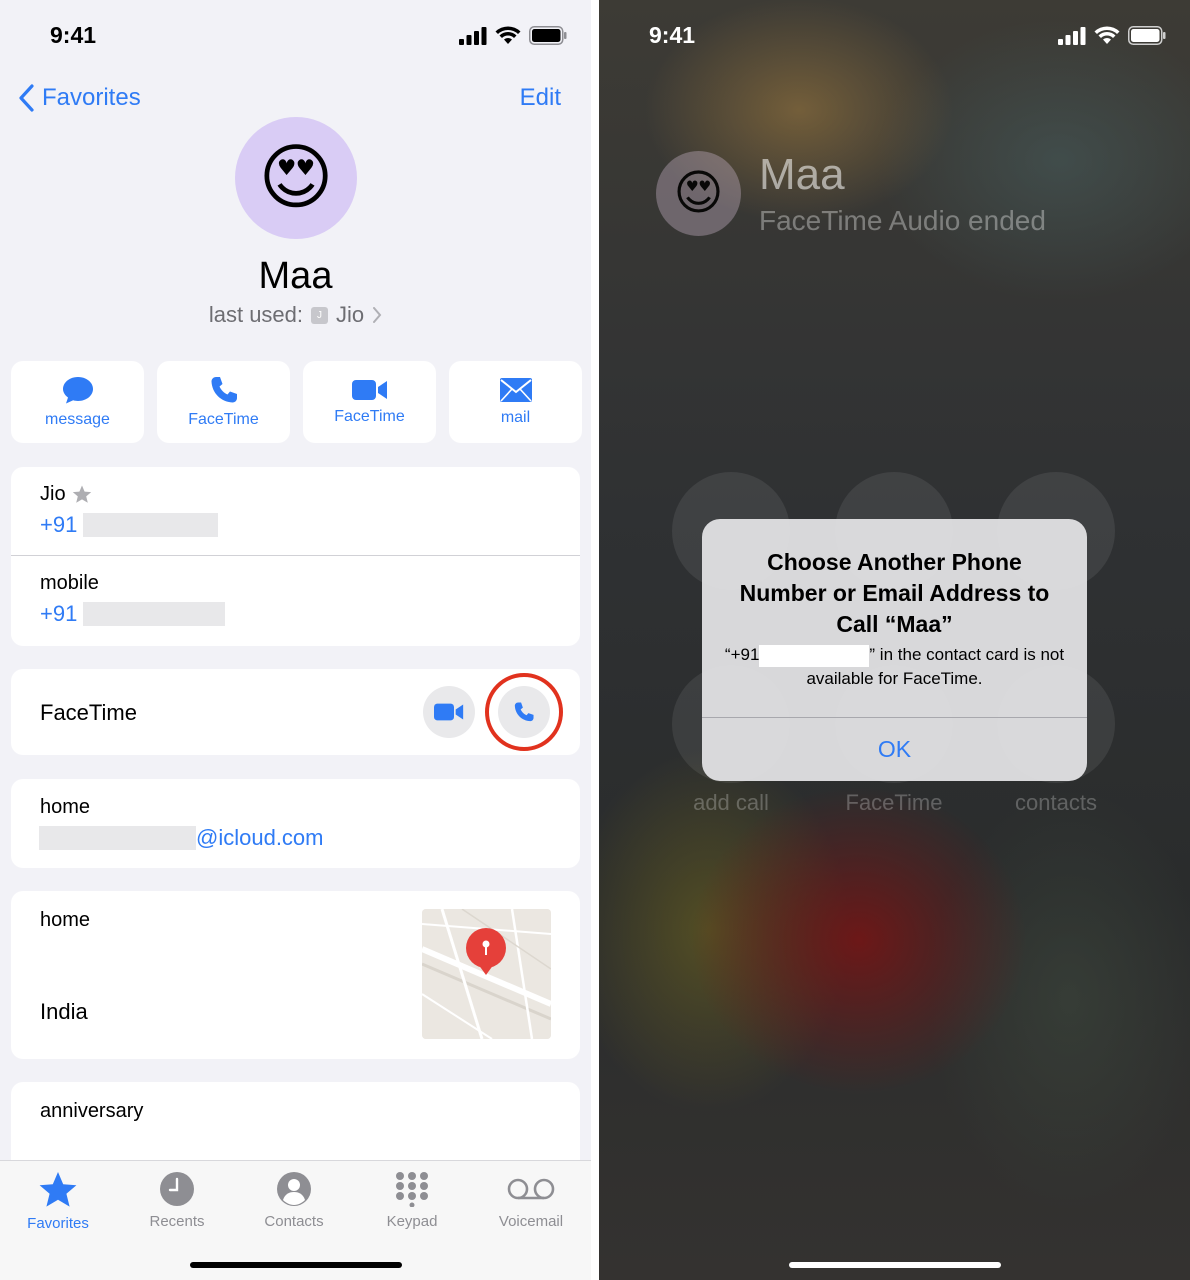  Describe the element at coordinates (81, 494) in the screenshot. I see `favorite-star-icon` at that location.